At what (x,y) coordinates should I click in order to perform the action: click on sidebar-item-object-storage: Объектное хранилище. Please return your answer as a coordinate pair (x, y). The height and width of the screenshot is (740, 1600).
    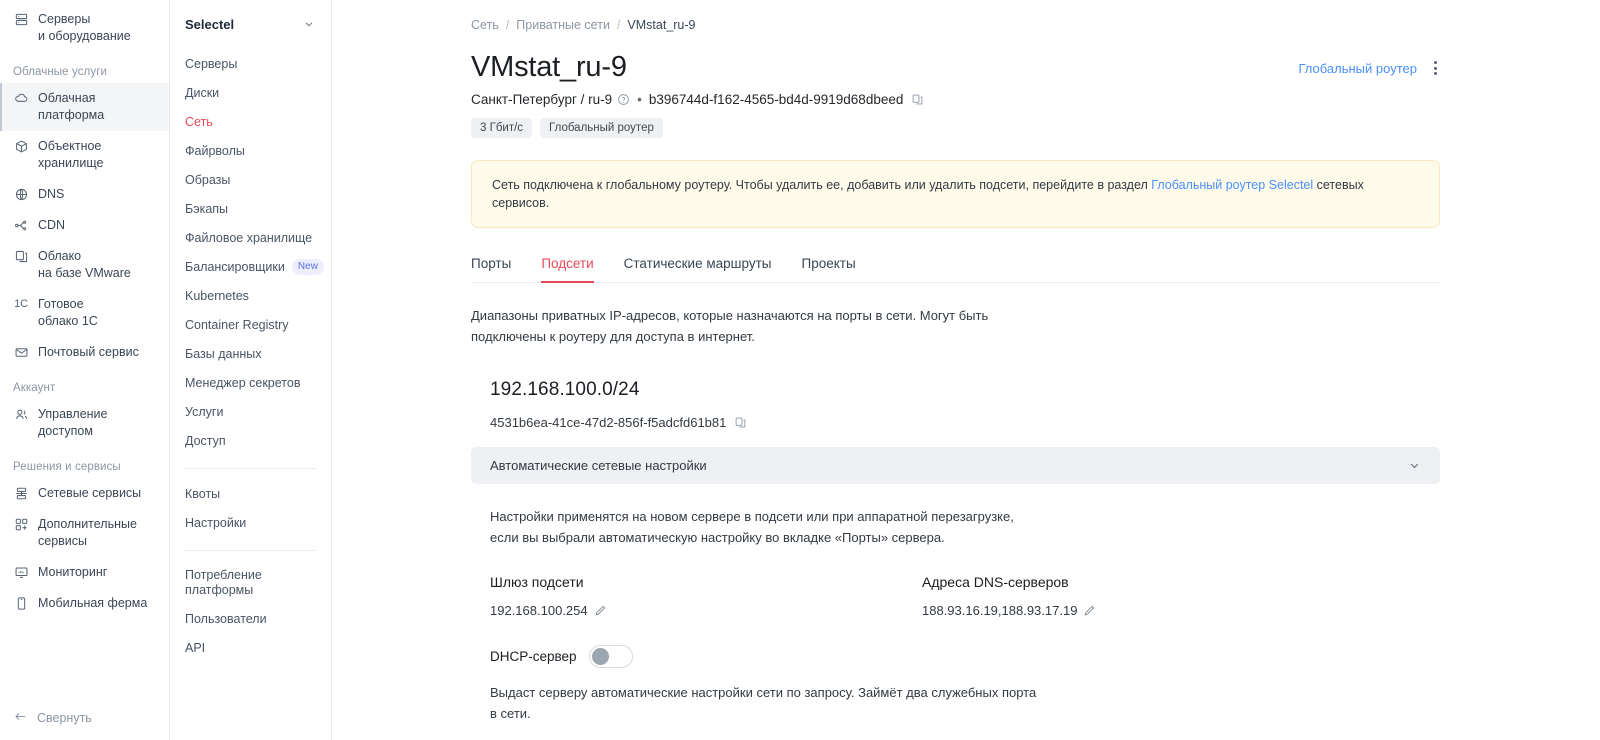
    Looking at the image, I should click on (84, 155).